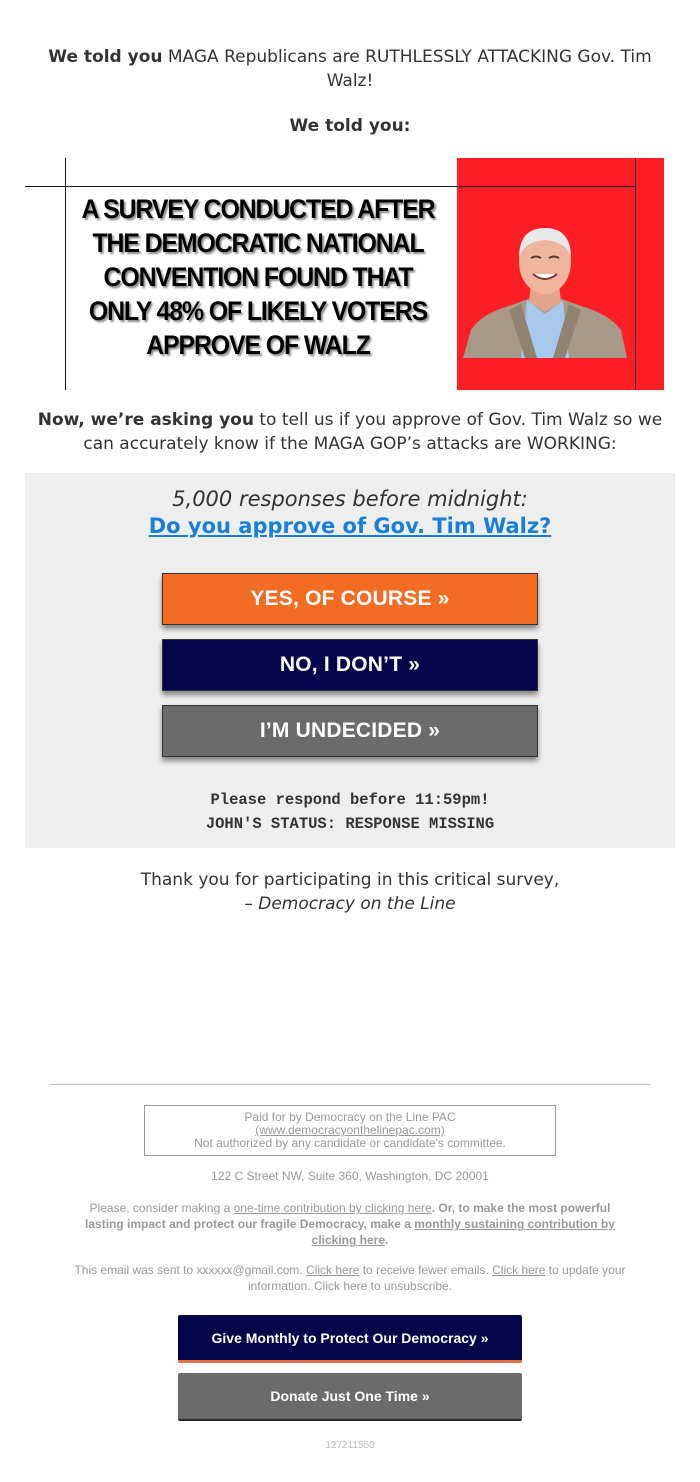 Image resolution: width=700 pixels, height=1482 pixels. What do you see at coordinates (387, 1240) in the screenshot?
I see `contrib-text-end: .` at bounding box center [387, 1240].